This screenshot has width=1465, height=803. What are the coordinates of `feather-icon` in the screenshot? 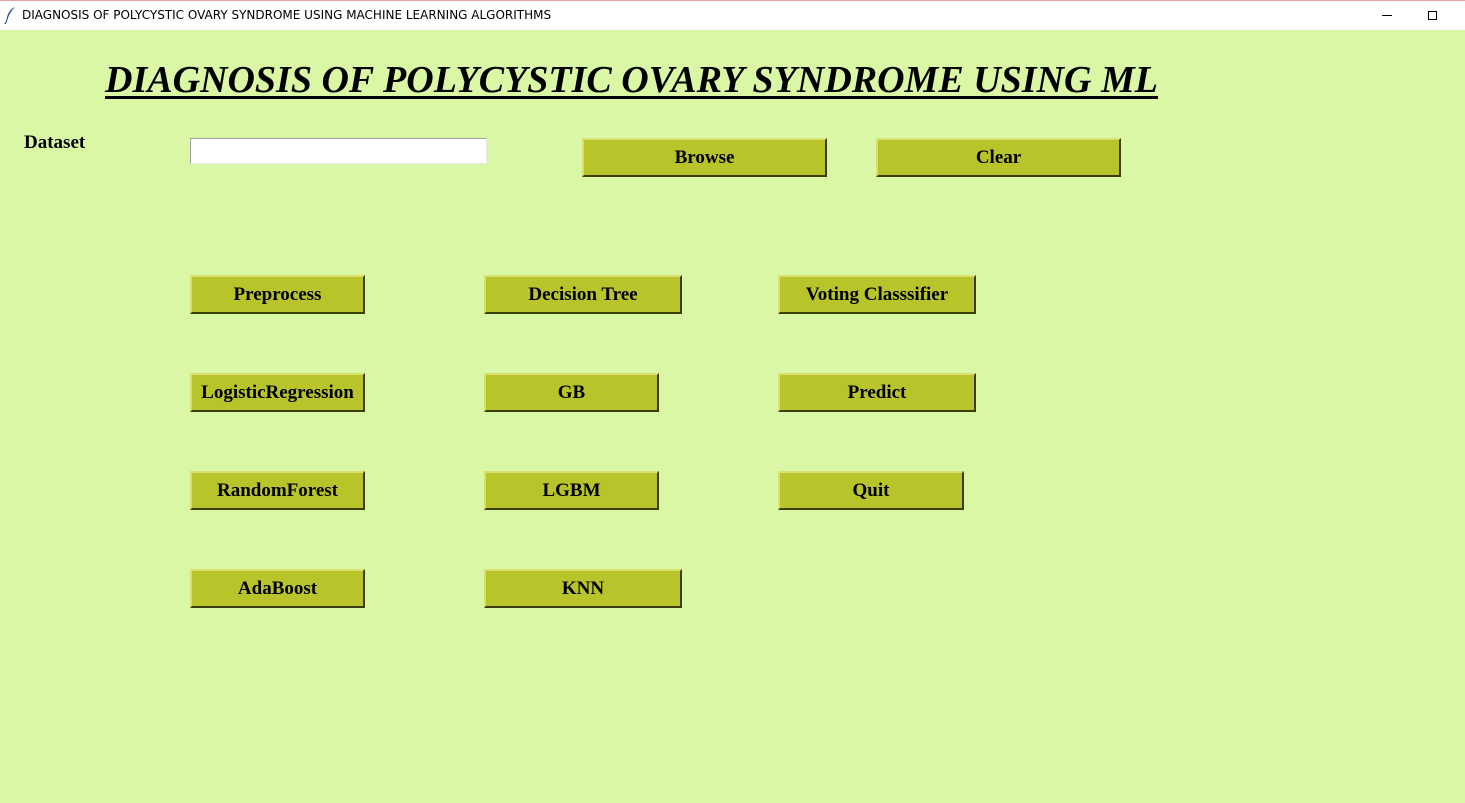 It's located at (11, 15).